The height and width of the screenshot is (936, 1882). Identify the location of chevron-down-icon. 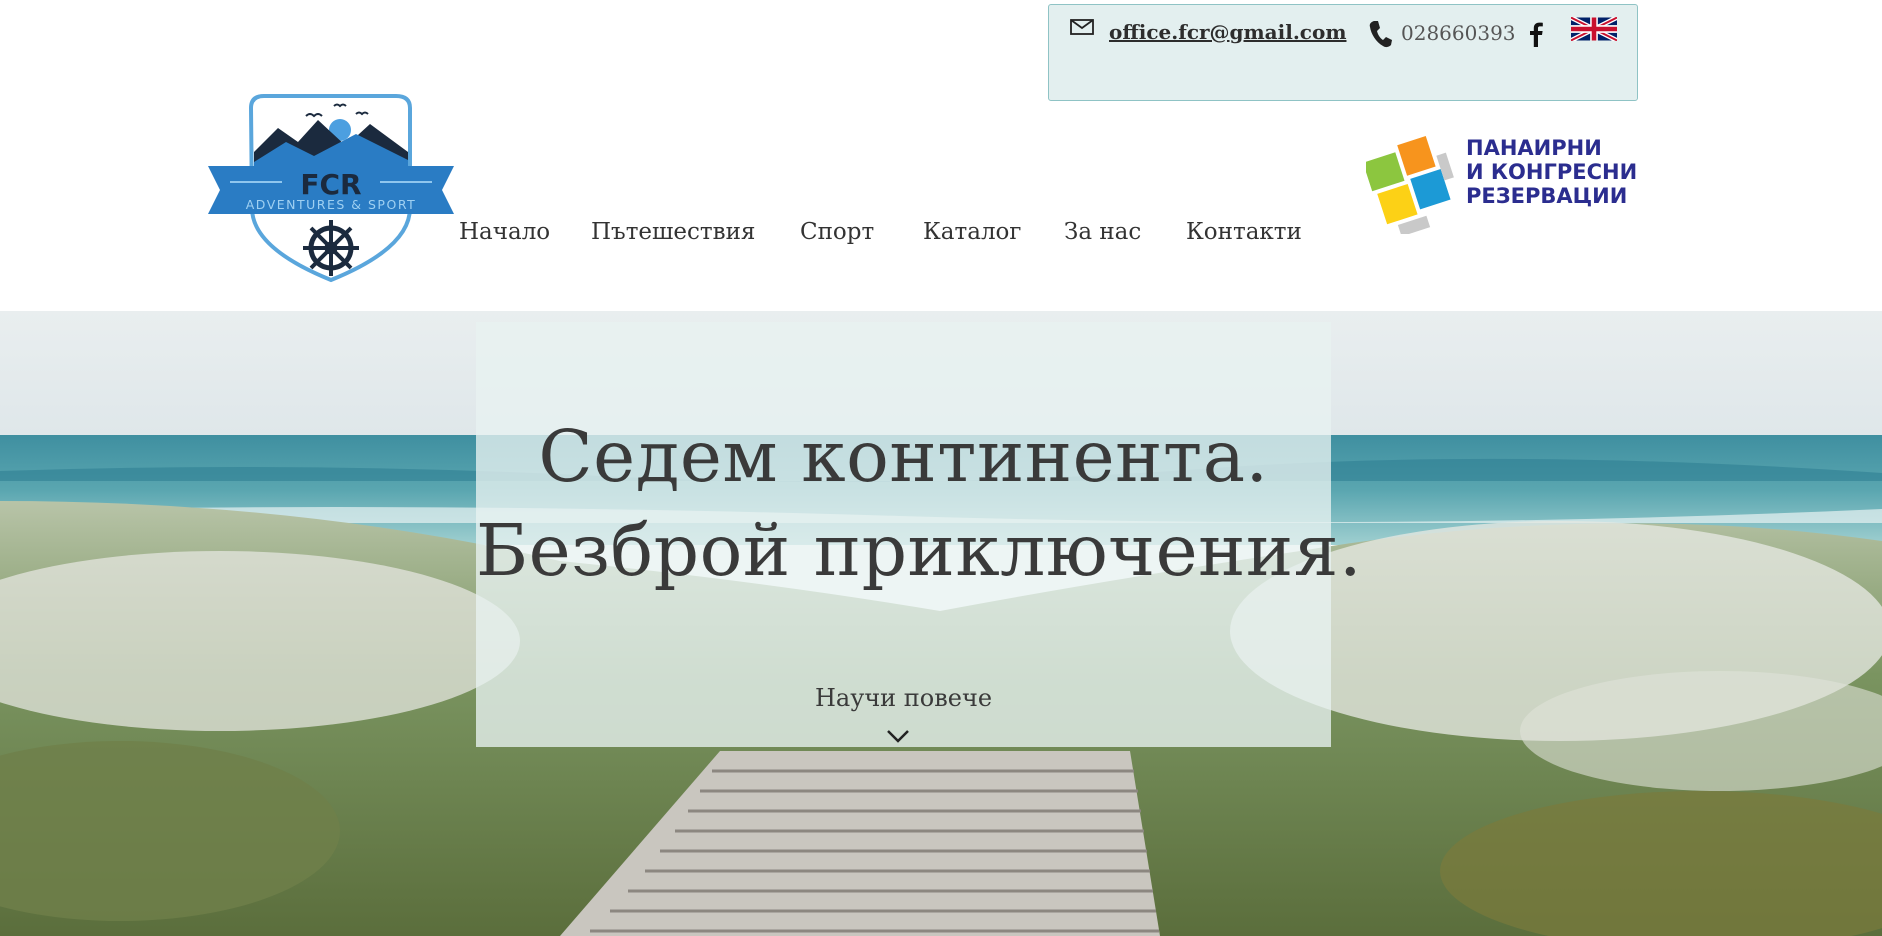
(898, 738).